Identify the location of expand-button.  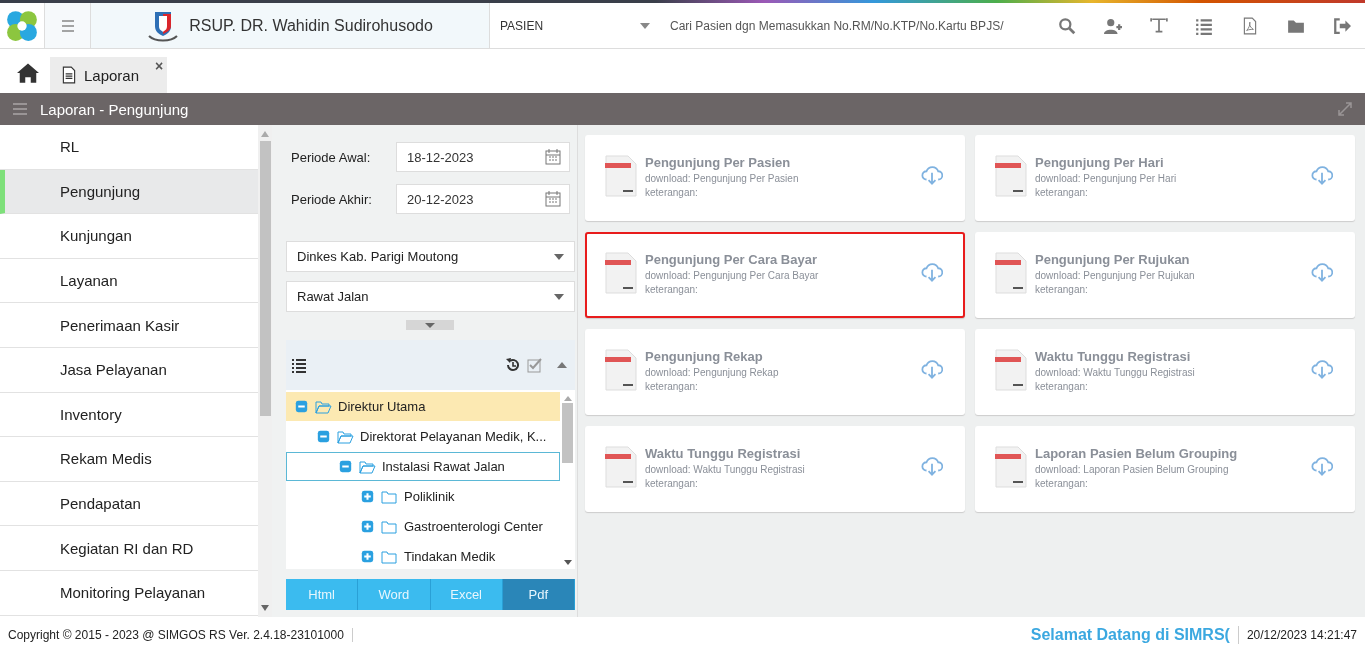
(1345, 109).